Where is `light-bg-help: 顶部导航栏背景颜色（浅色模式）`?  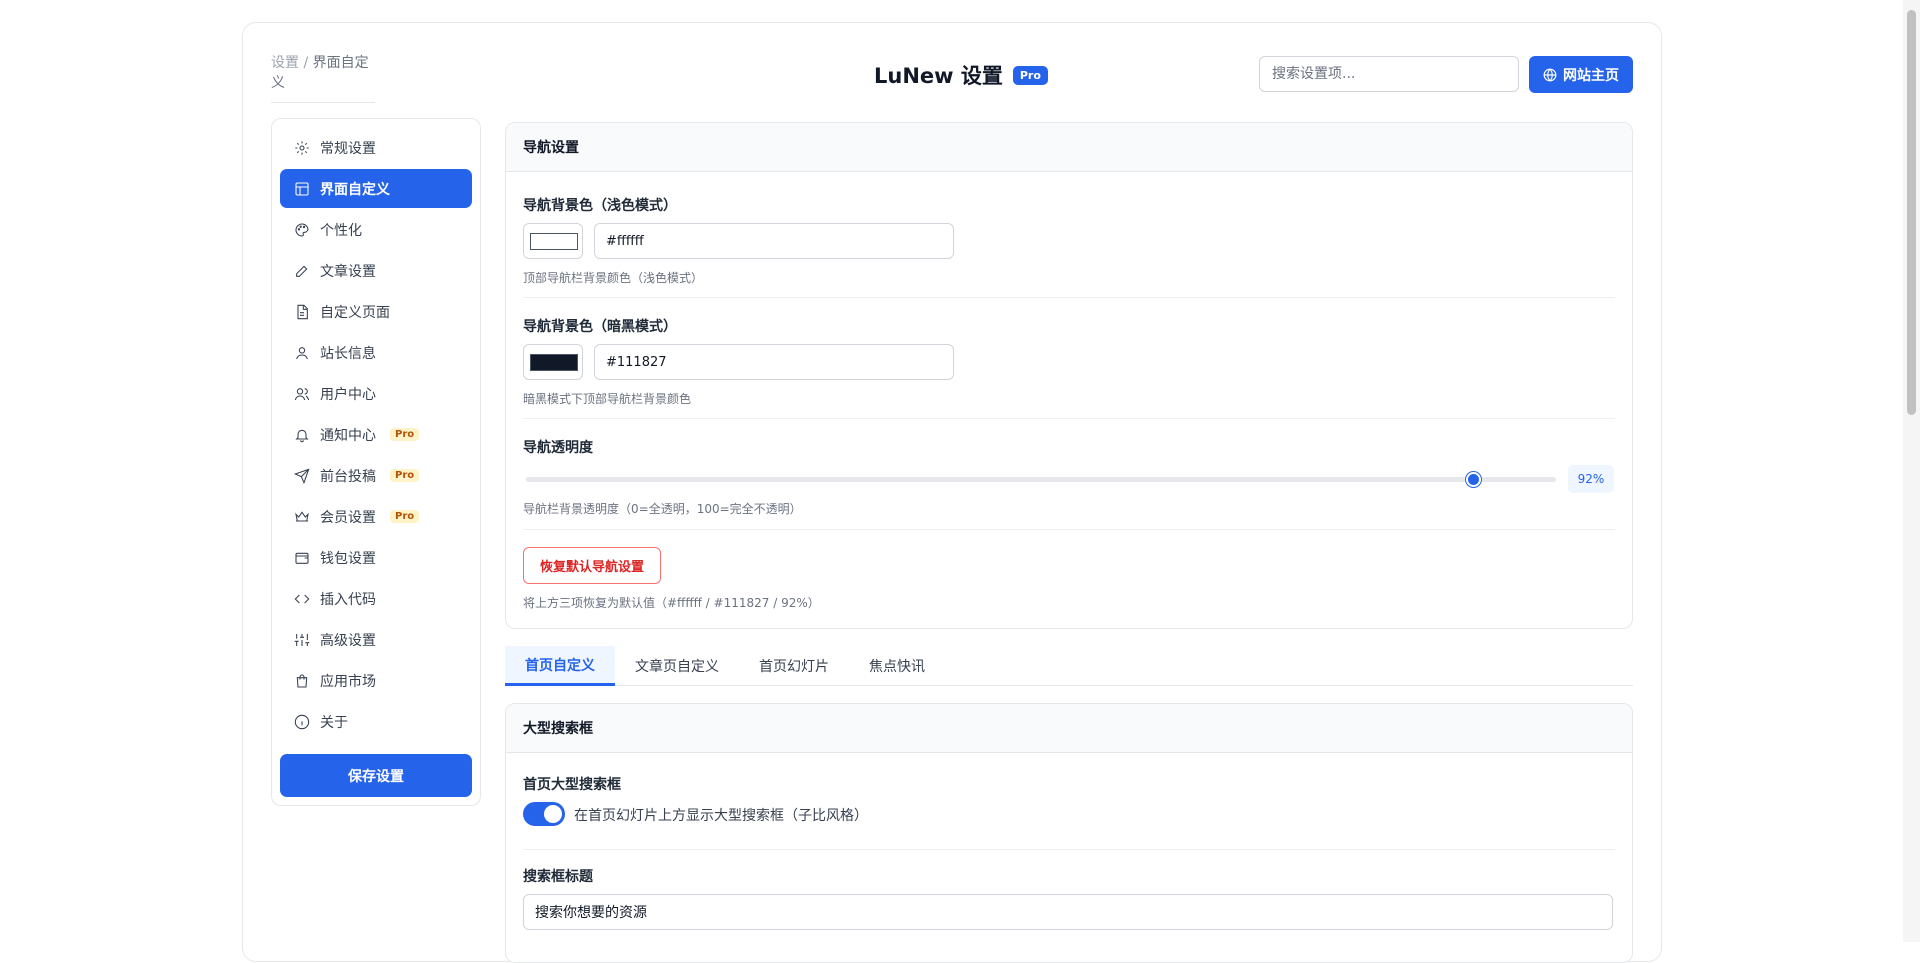 light-bg-help: 顶部导航栏背景颜色（浅色模式） is located at coordinates (613, 278).